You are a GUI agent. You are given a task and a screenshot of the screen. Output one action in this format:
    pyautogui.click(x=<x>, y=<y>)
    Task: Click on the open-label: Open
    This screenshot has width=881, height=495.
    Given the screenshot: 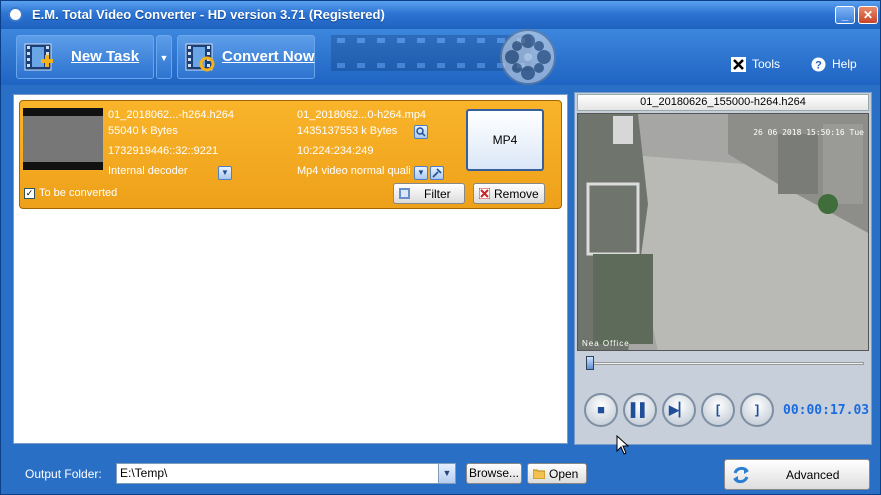 What is the action you would take?
    pyautogui.click(x=564, y=474)
    